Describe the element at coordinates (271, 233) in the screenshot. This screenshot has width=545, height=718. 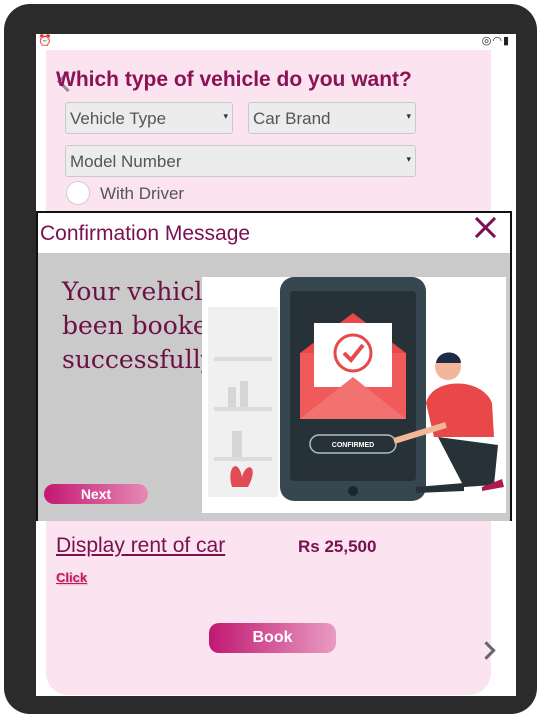
I see `modal-header: Confirmation Message` at that location.